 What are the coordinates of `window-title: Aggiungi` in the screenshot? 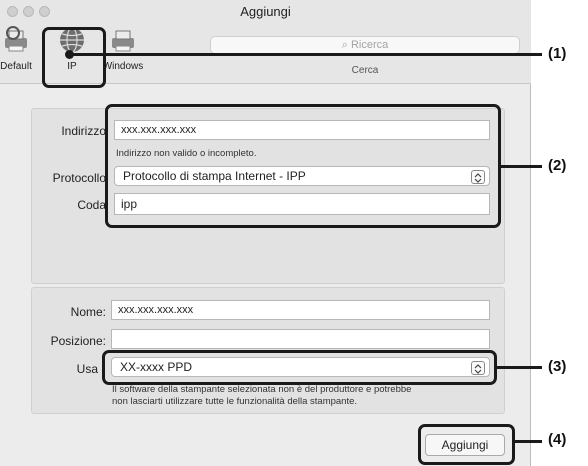 It's located at (265, 11).